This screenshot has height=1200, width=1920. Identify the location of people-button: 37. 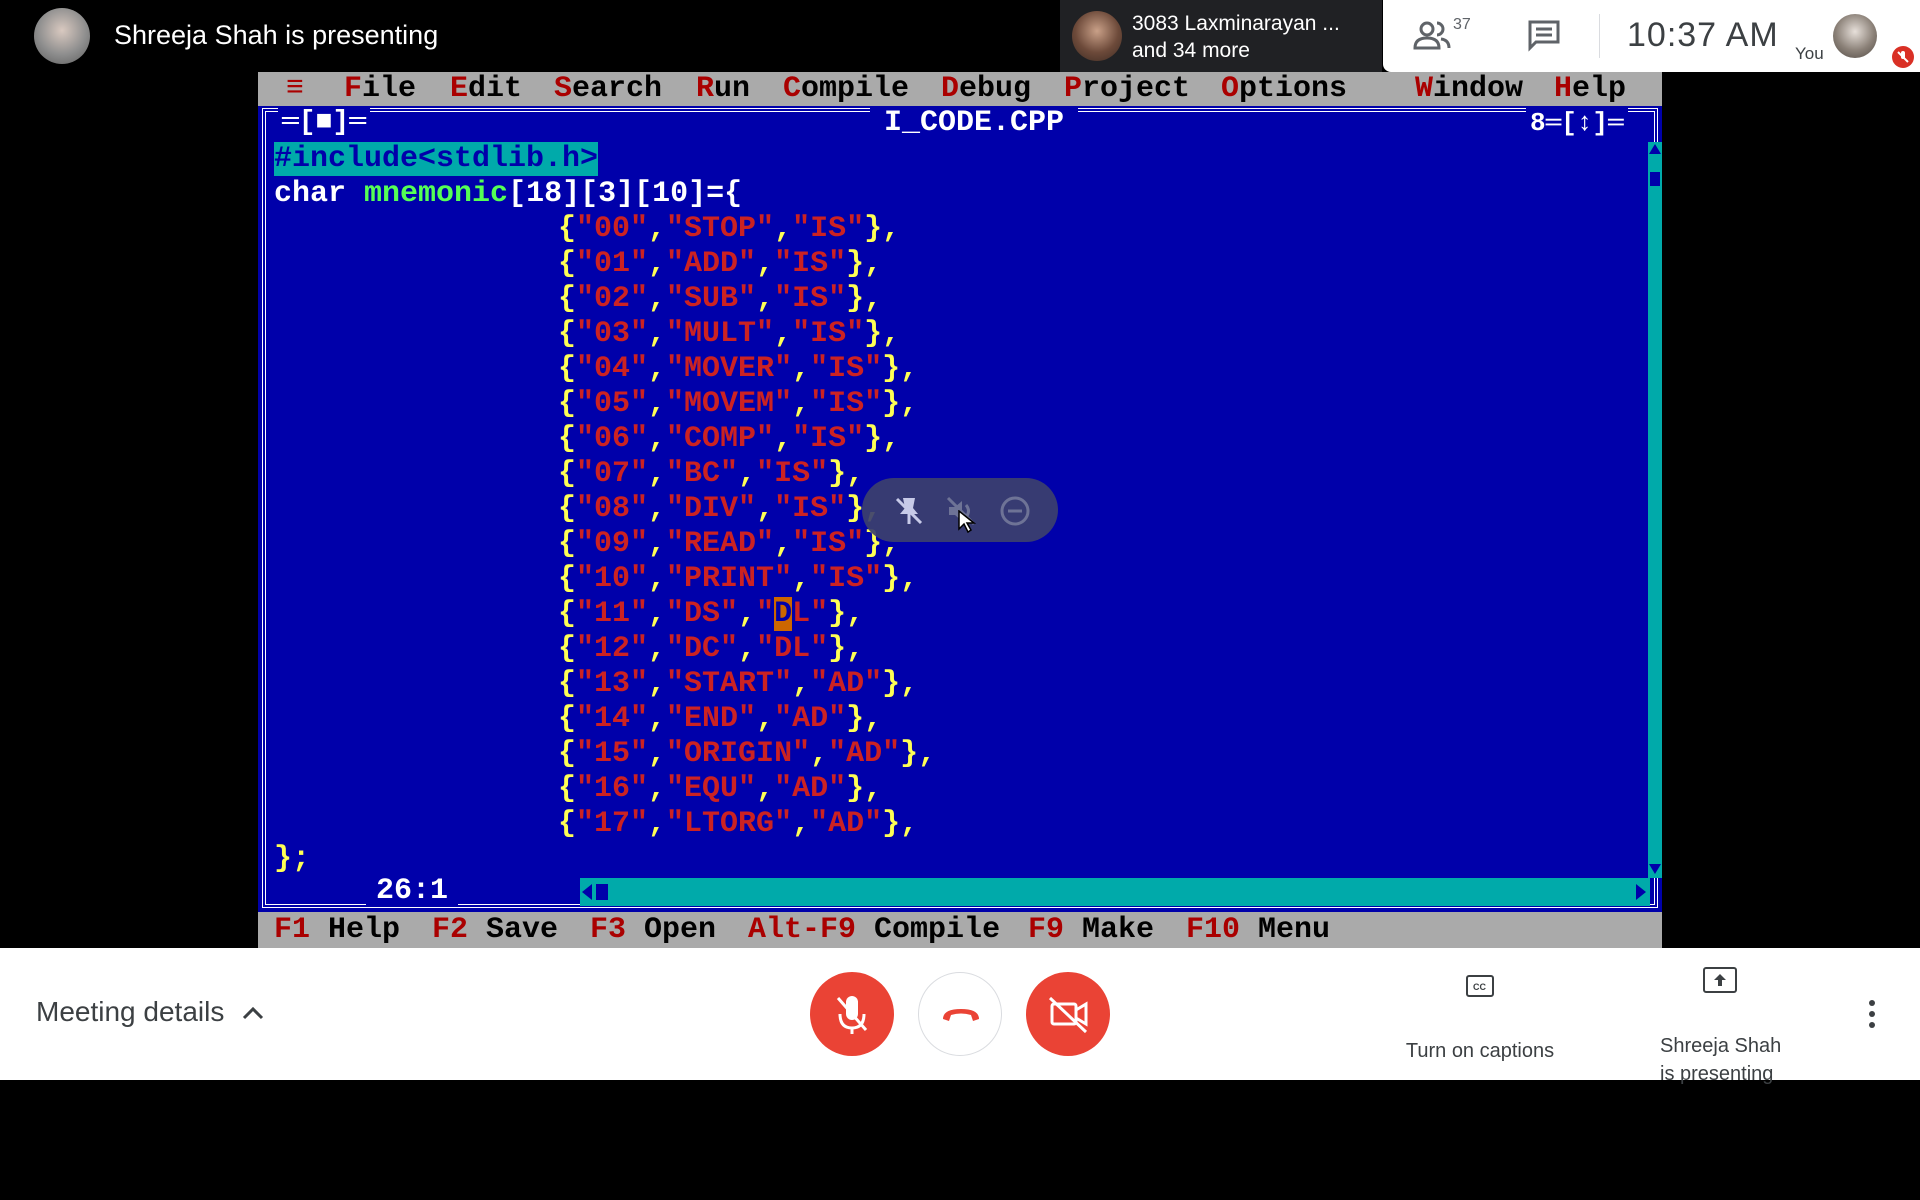
(1443, 35).